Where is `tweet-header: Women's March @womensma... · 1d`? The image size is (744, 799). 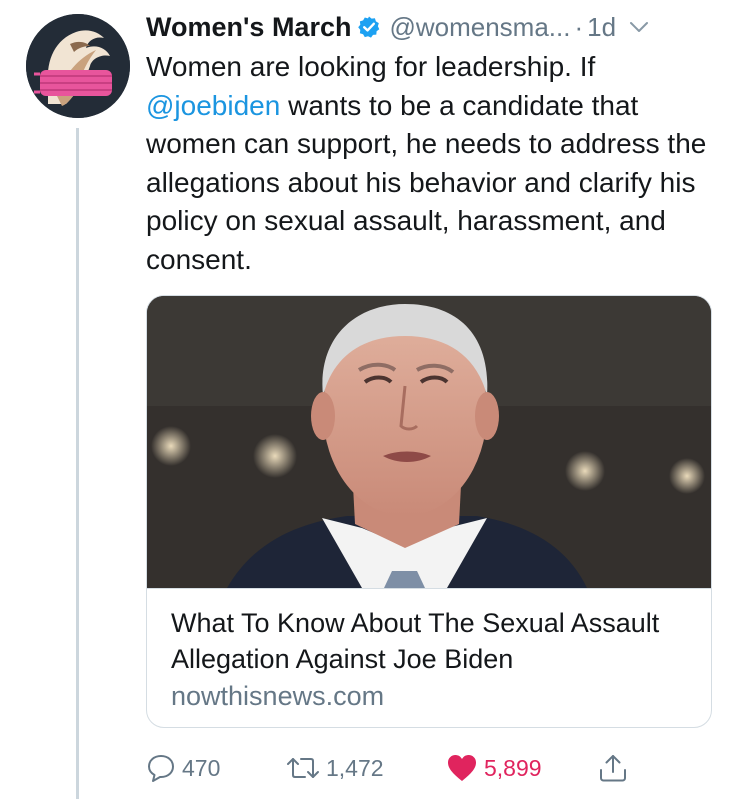 tweet-header: Women's March @womensma... · 1d is located at coordinates (441, 27).